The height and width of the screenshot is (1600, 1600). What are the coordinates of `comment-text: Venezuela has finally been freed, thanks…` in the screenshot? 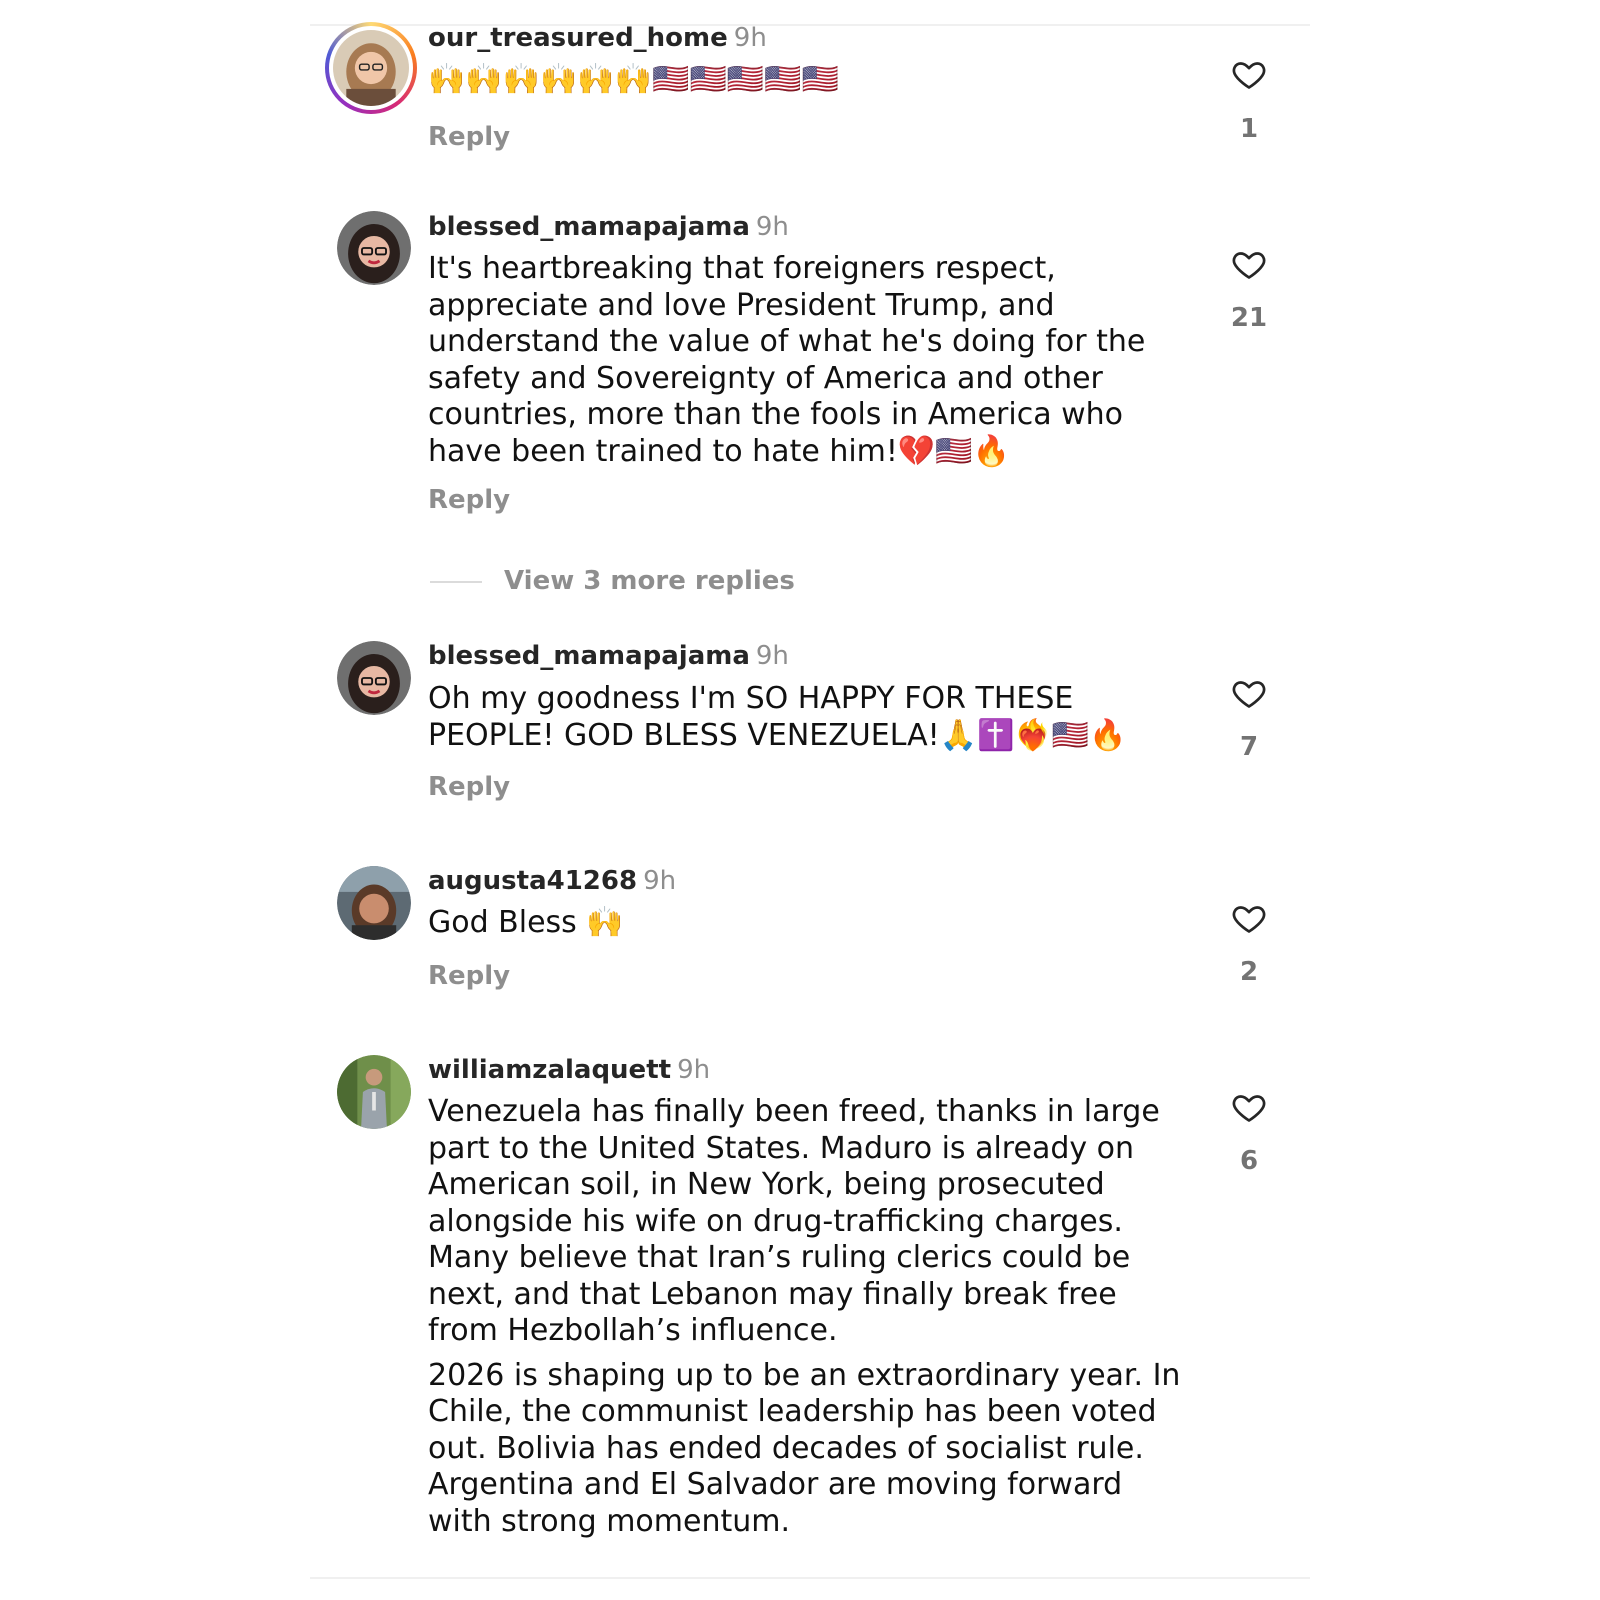 It's located at (808, 1317).